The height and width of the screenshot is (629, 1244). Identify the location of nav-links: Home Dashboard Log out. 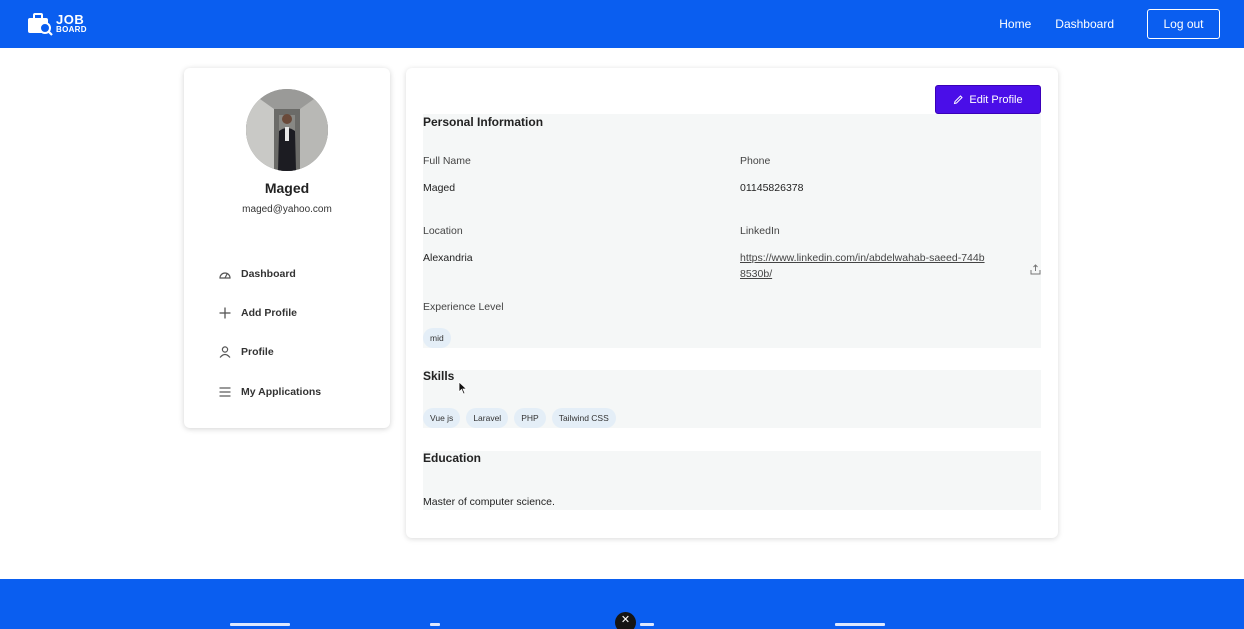
(1109, 24).